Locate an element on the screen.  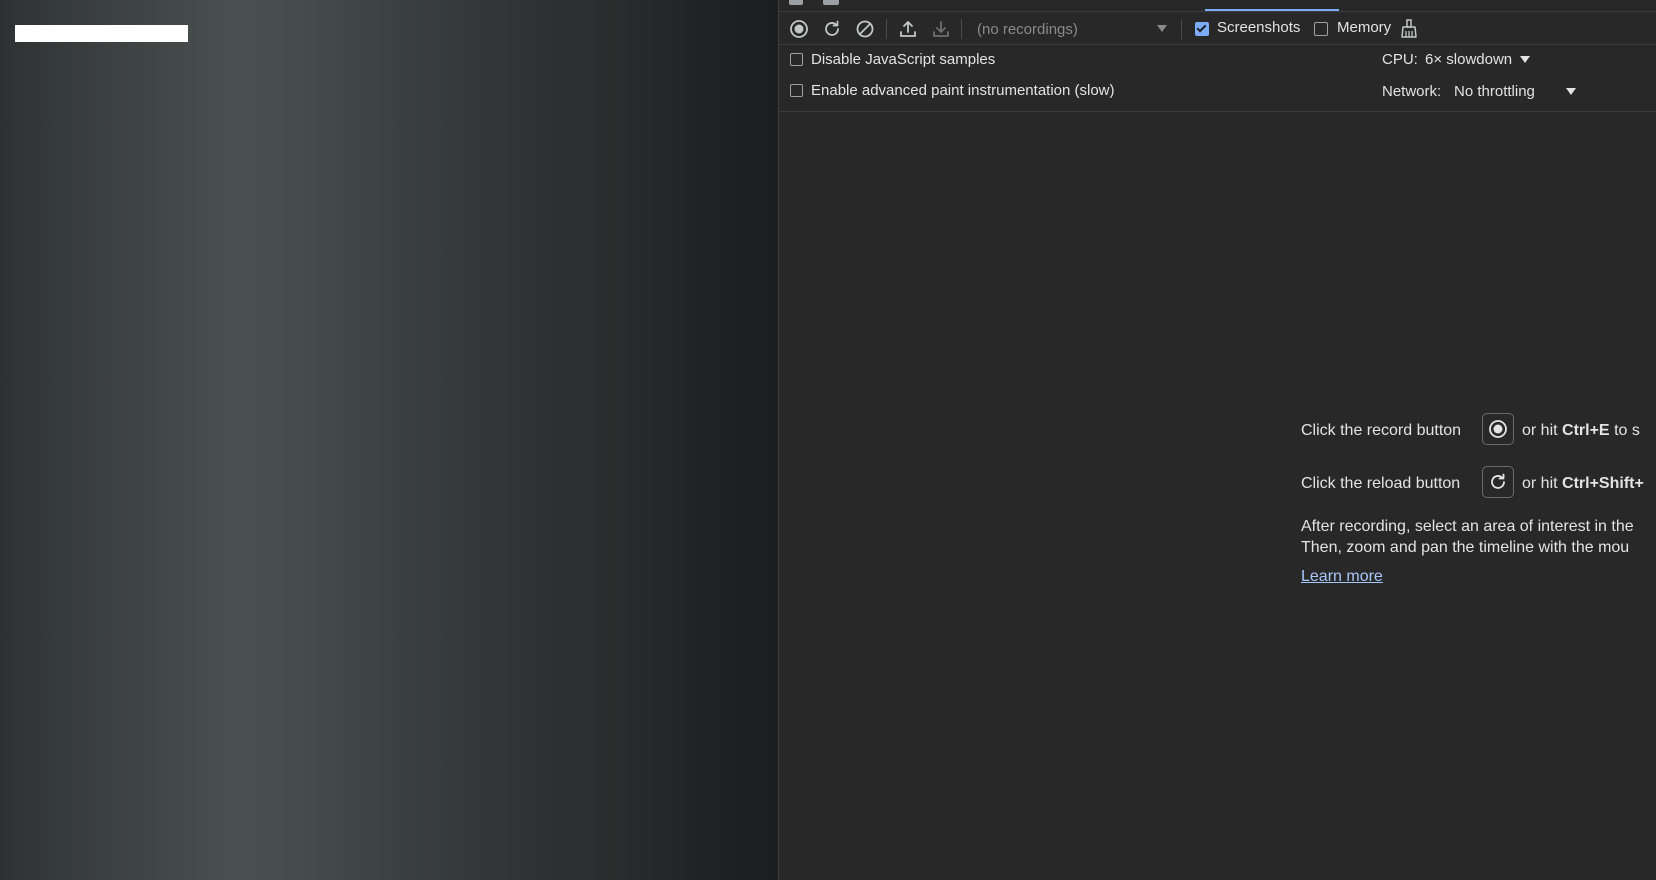
performance-toolbar: (no recordings) Screenshots Memory is located at coordinates (1217, 28).